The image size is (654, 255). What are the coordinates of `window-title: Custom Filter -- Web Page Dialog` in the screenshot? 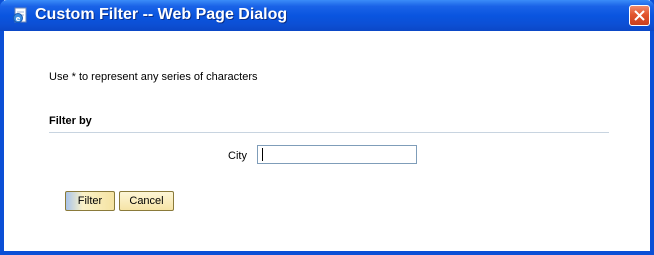 It's located at (161, 14).